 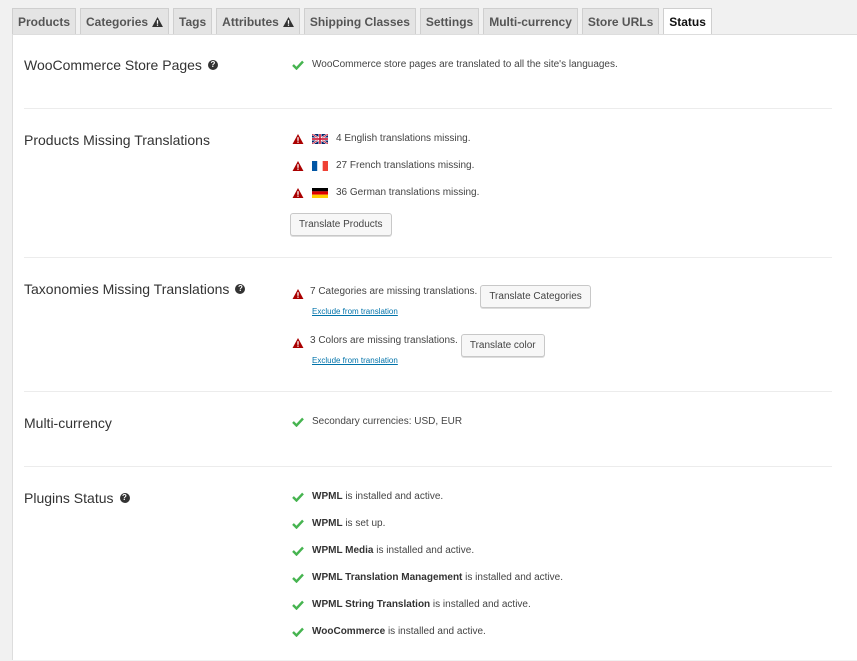 I want to click on tab-attributes: Attributes, so click(x=258, y=21).